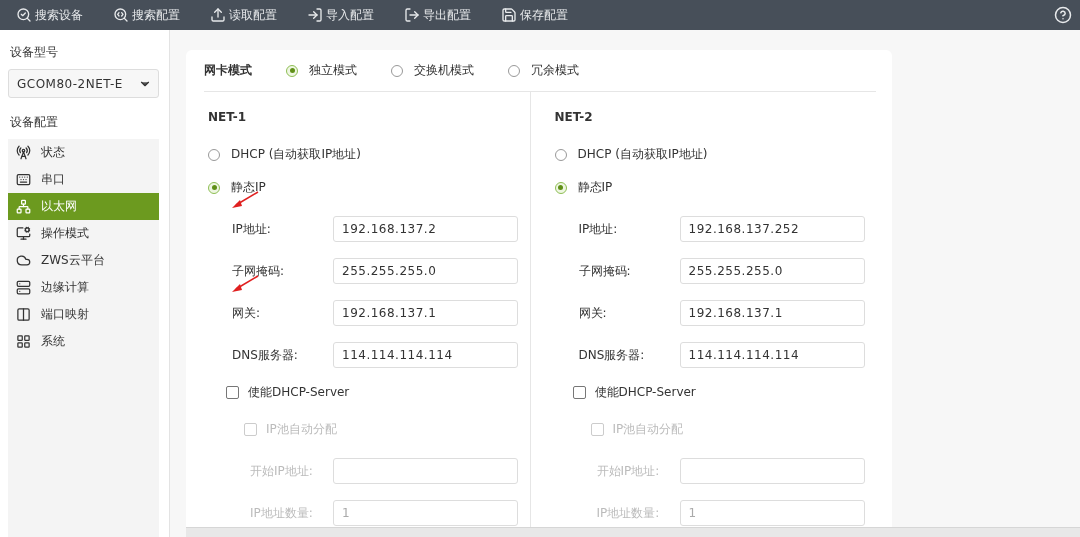 The height and width of the screenshot is (537, 1080). What do you see at coordinates (321, 70) in the screenshot?
I see `mode-radio: 独立模式` at bounding box center [321, 70].